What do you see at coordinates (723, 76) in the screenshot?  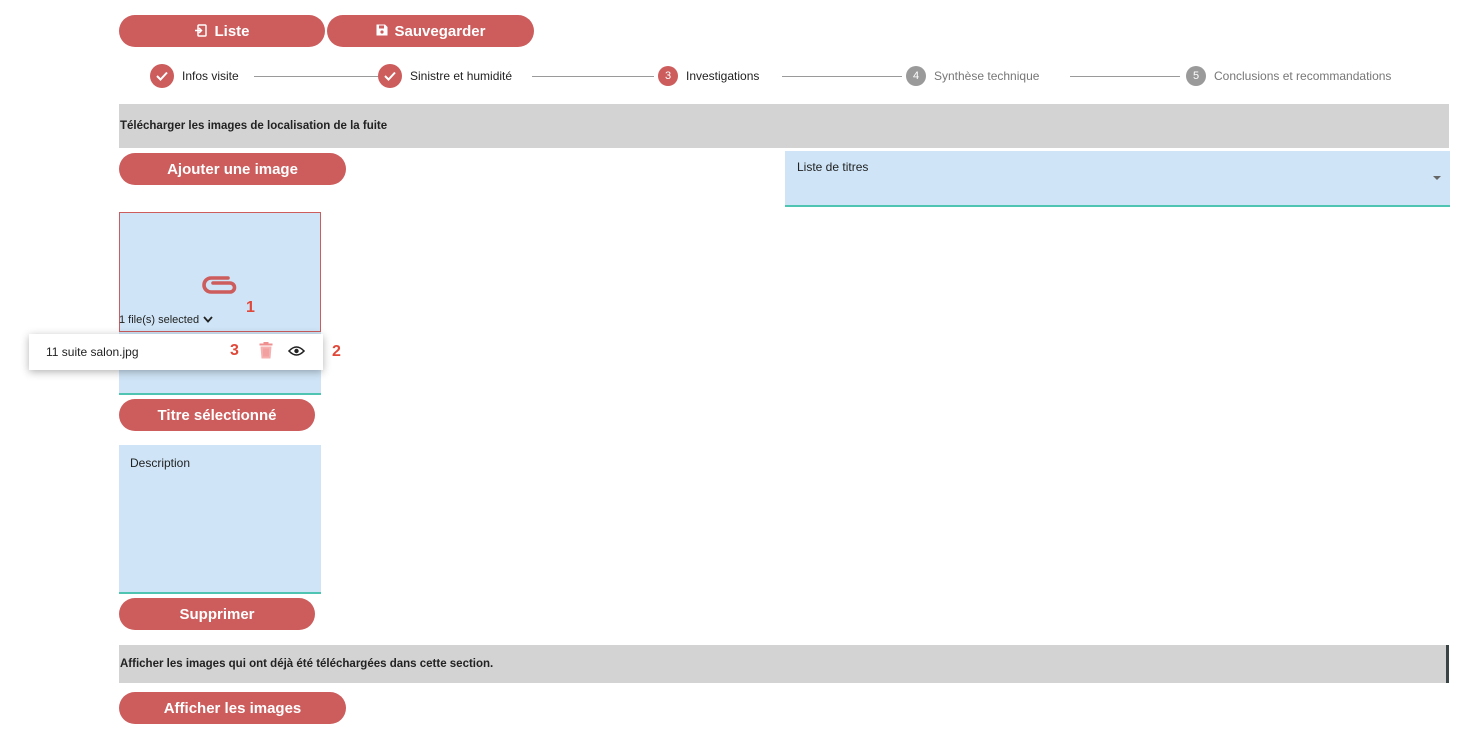 I see `step-label: Investigations` at bounding box center [723, 76].